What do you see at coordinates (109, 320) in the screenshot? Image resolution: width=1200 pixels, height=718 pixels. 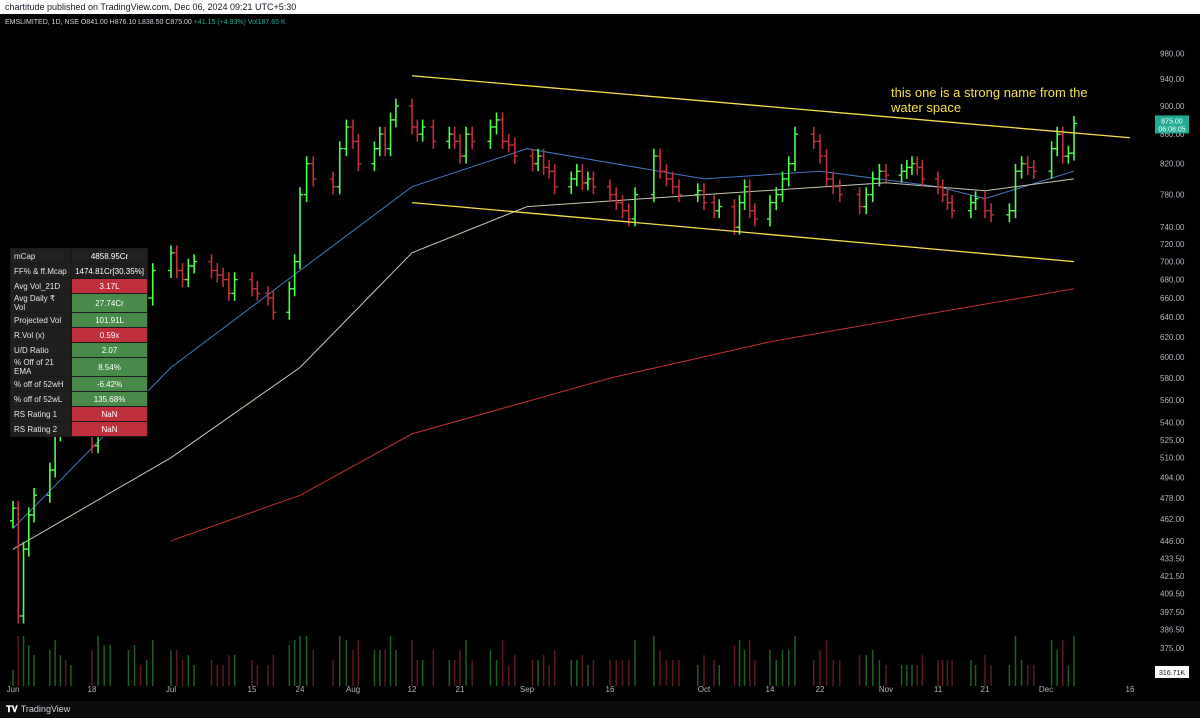 I see `stats-value: 101.91L` at bounding box center [109, 320].